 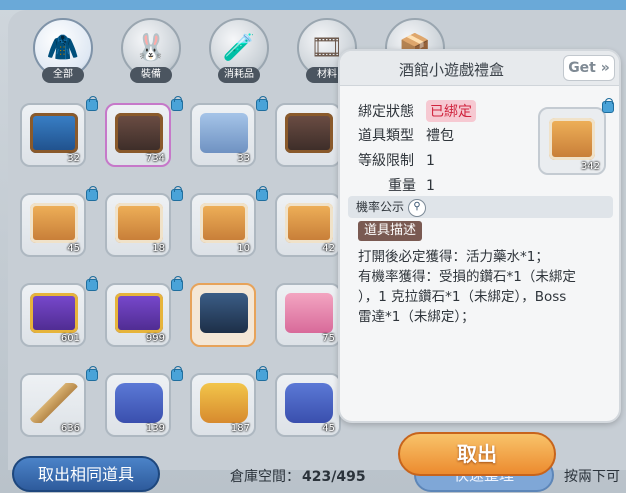 I want to click on inventory-slot: 601, so click(x=53, y=315).